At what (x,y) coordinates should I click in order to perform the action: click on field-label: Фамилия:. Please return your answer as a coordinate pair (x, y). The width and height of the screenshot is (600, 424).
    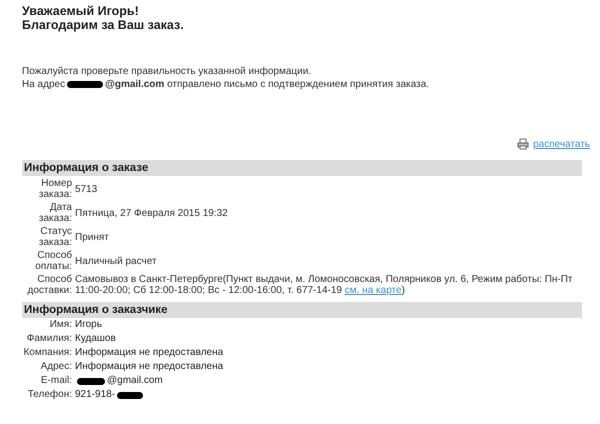
    Looking at the image, I should click on (49, 339).